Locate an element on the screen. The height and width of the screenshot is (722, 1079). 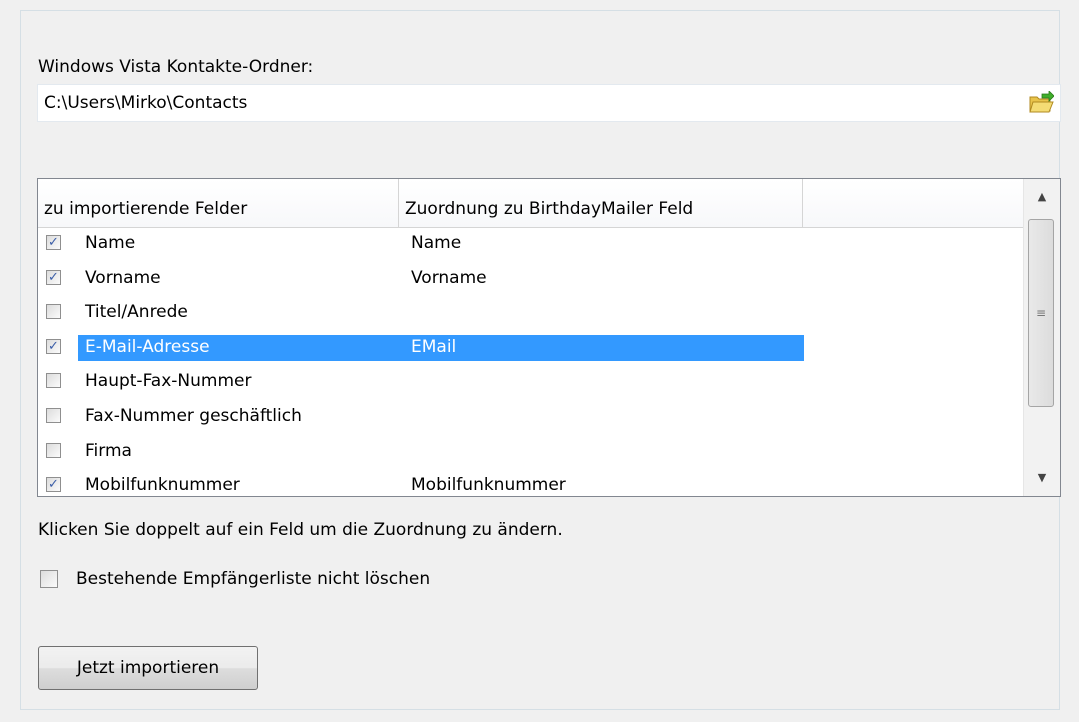
folder-label: Windows Vista Kontakte-Ordner: is located at coordinates (176, 67).